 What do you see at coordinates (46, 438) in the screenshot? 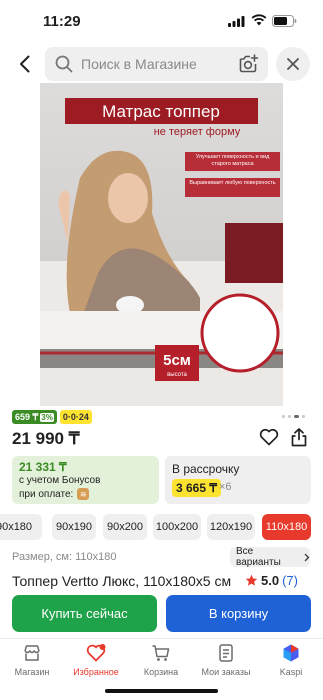
I see `price: 21 990 ₸` at bounding box center [46, 438].